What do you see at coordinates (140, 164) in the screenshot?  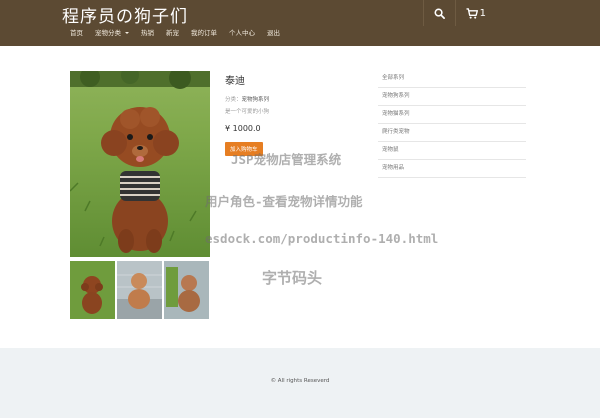 I see `product-main-photo` at bounding box center [140, 164].